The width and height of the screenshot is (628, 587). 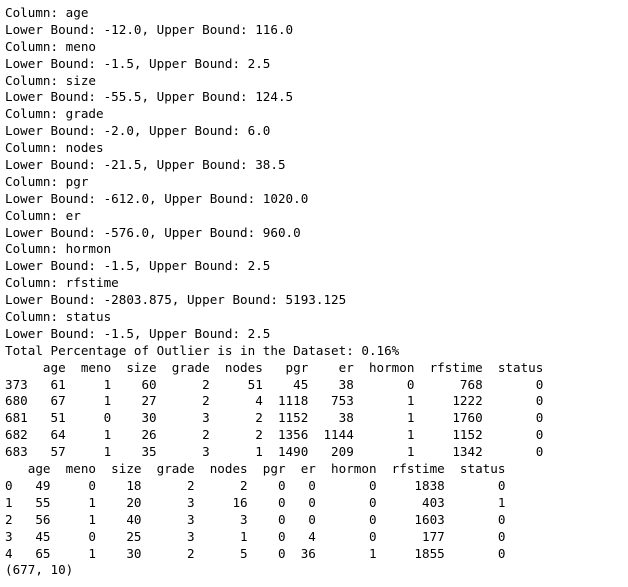 What do you see at coordinates (39, 570) in the screenshot?
I see `dataframe-shape: (677, 10)` at bounding box center [39, 570].